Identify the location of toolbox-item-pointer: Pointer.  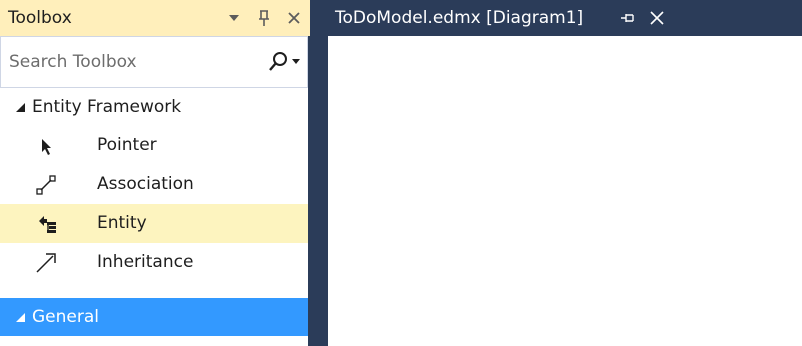
(154, 145).